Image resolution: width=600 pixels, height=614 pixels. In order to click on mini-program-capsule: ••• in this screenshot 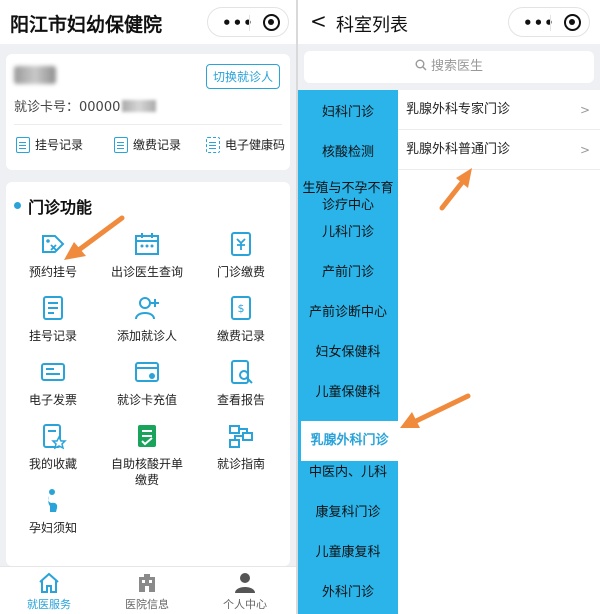, I will do `click(549, 22)`.